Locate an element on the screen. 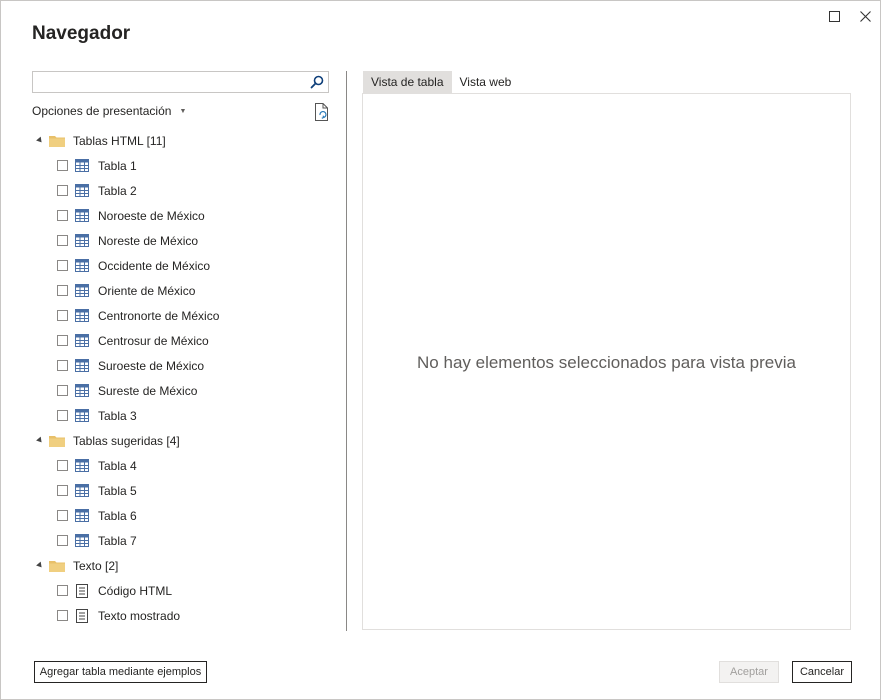 This screenshot has width=881, height=700. search-box is located at coordinates (180, 82).